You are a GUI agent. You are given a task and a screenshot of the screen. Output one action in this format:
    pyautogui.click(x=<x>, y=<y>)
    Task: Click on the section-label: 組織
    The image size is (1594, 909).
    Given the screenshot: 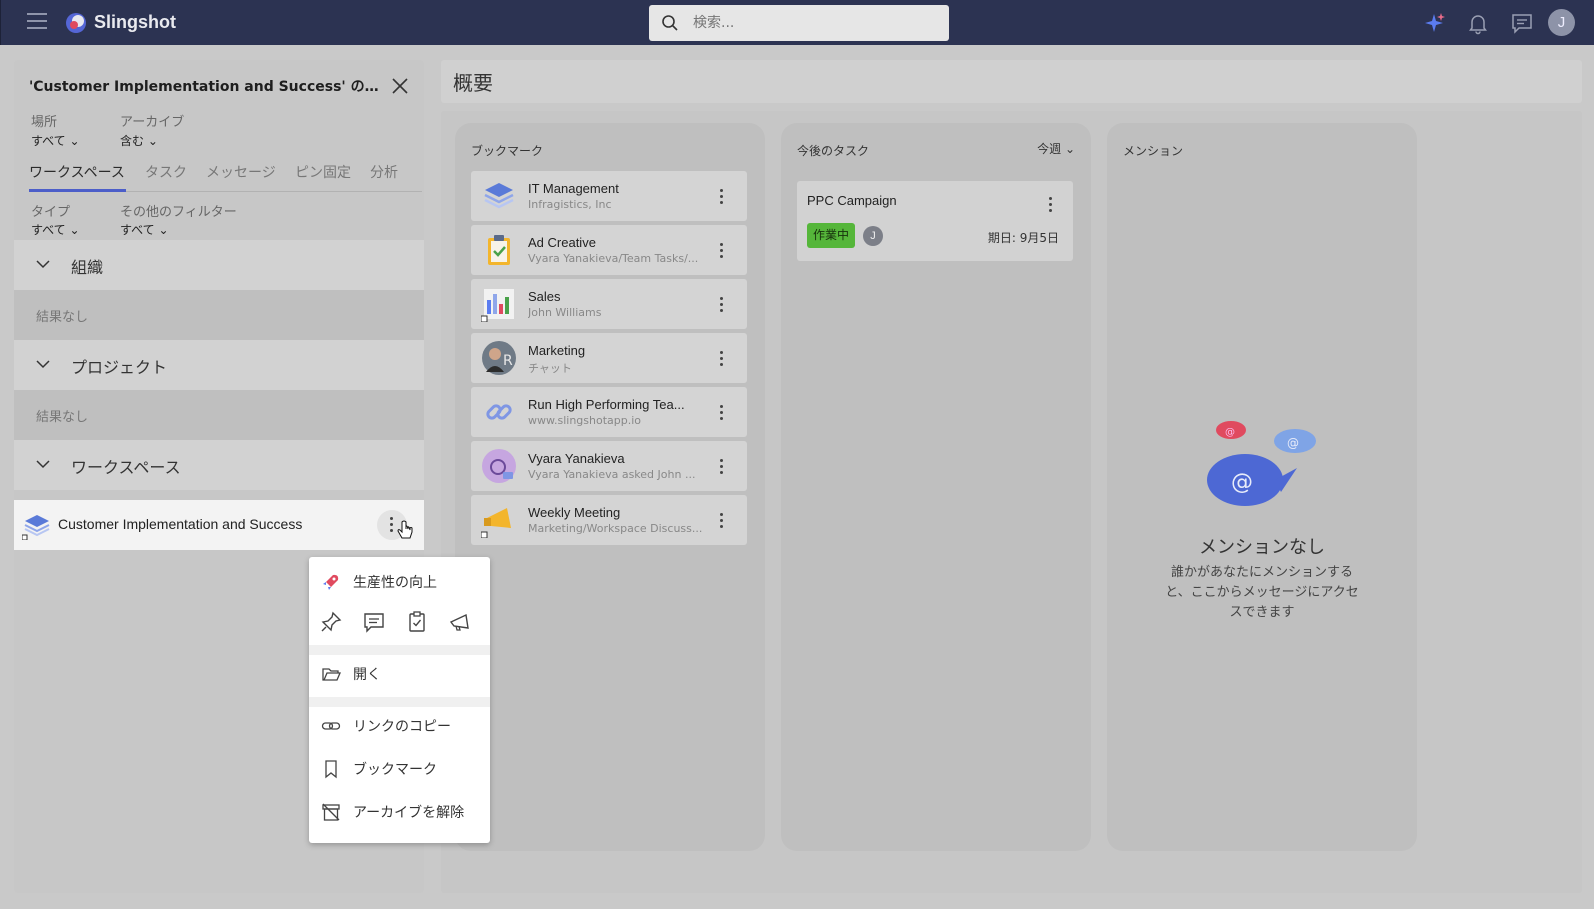 What is the action you would take?
    pyautogui.click(x=87, y=267)
    